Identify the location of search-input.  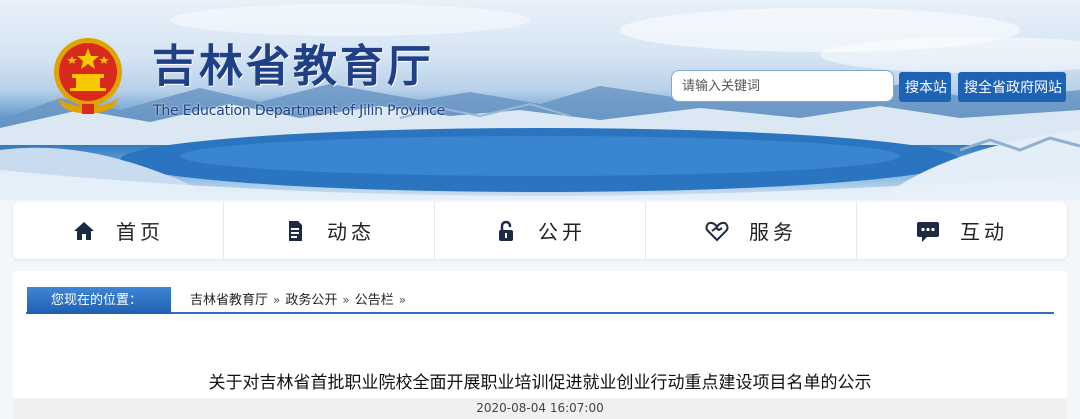
(782, 86).